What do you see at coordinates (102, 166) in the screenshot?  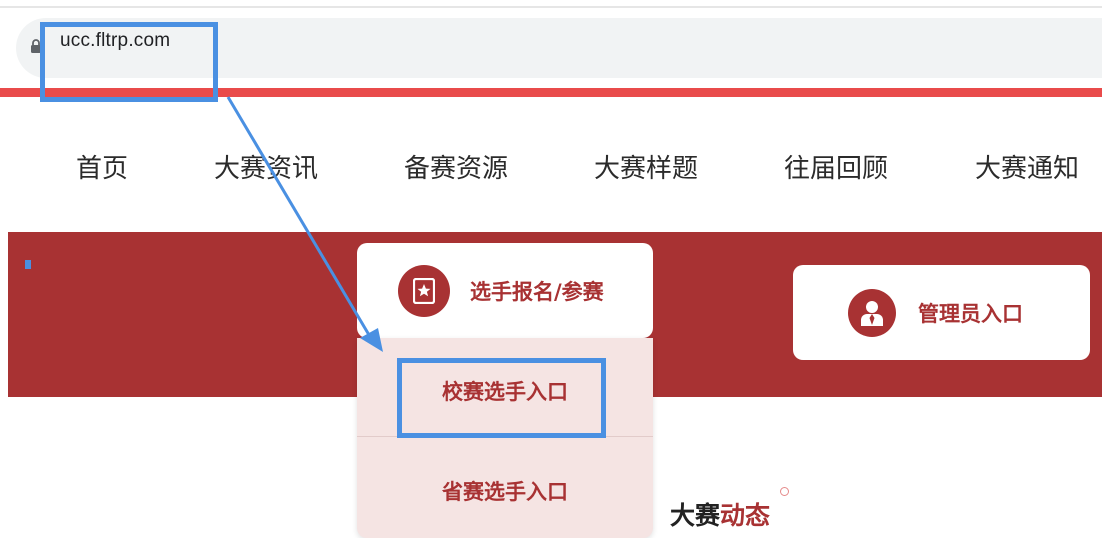 I see `nav-item-home: 首页` at bounding box center [102, 166].